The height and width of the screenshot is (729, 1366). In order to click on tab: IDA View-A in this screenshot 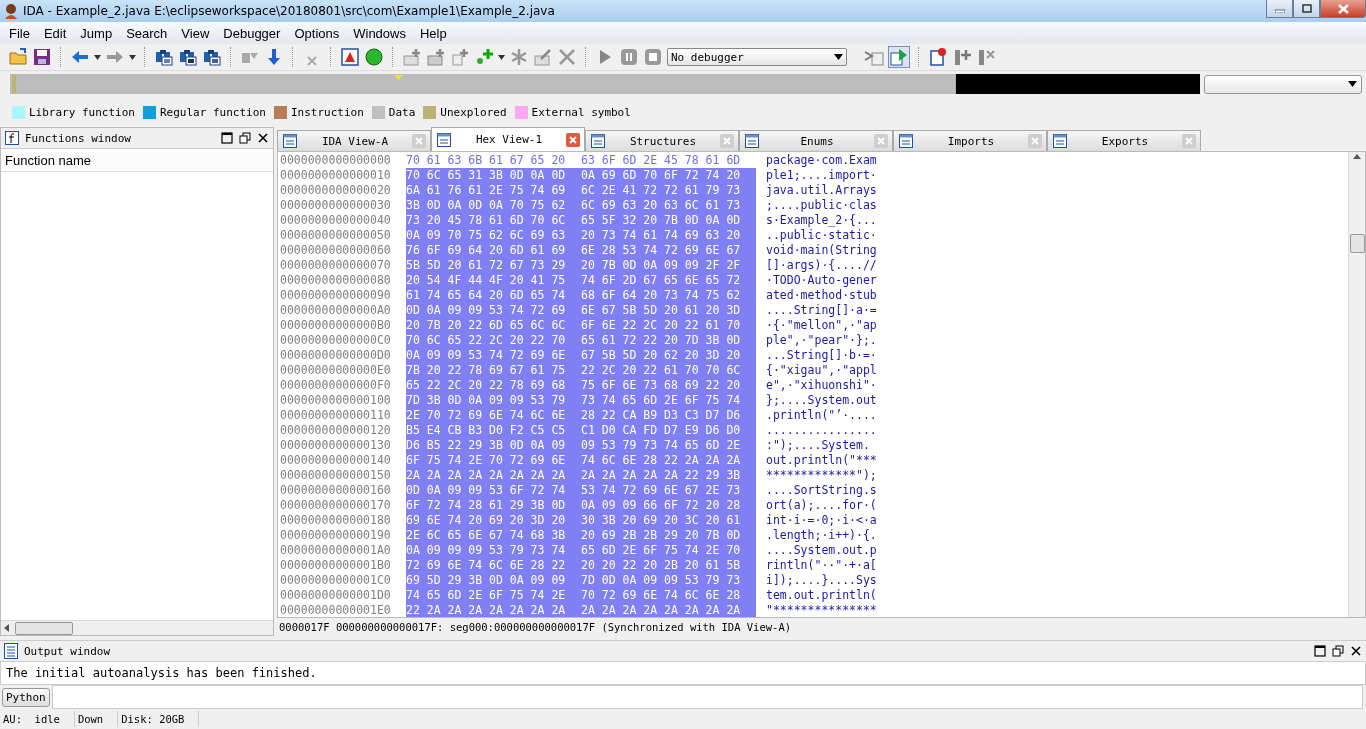, I will do `click(354, 140)`.